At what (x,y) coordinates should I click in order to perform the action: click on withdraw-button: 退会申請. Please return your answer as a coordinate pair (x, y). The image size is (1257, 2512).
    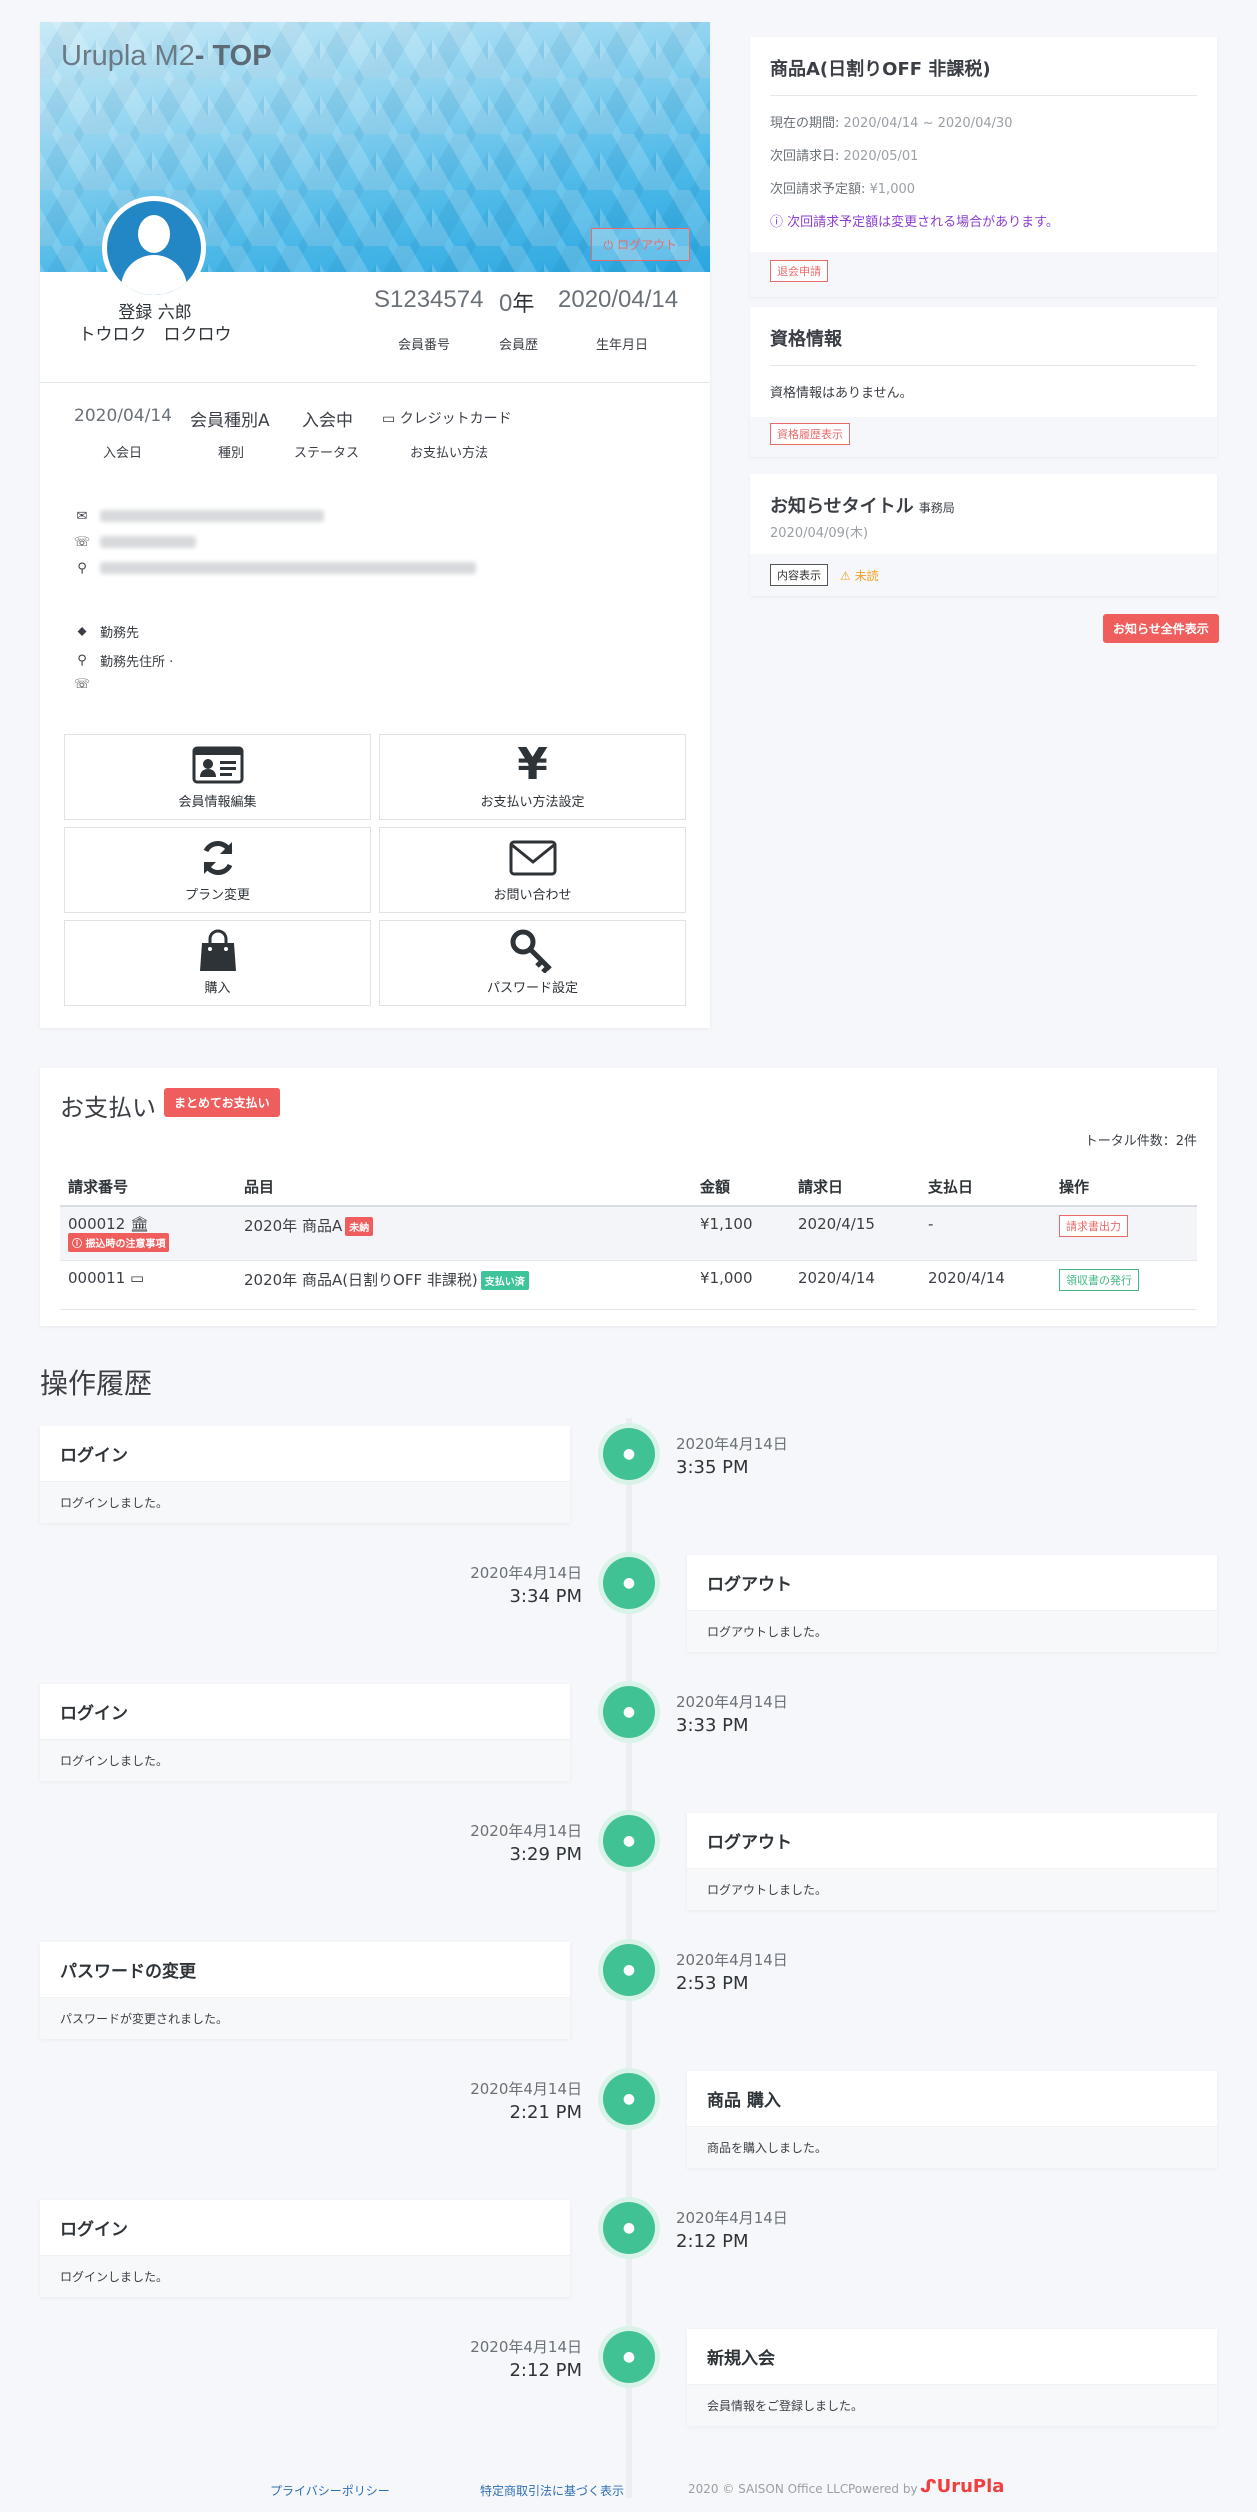
    Looking at the image, I should click on (799, 271).